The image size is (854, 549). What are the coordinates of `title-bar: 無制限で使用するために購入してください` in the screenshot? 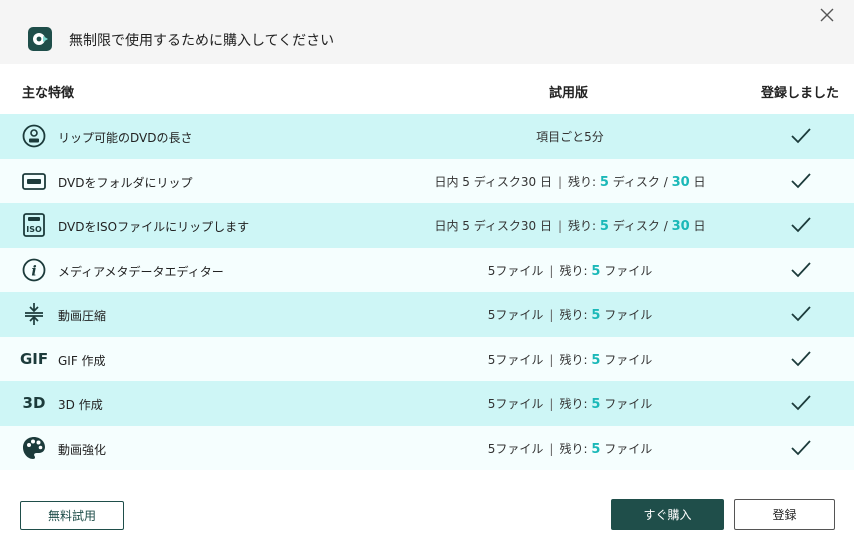 It's located at (427, 32).